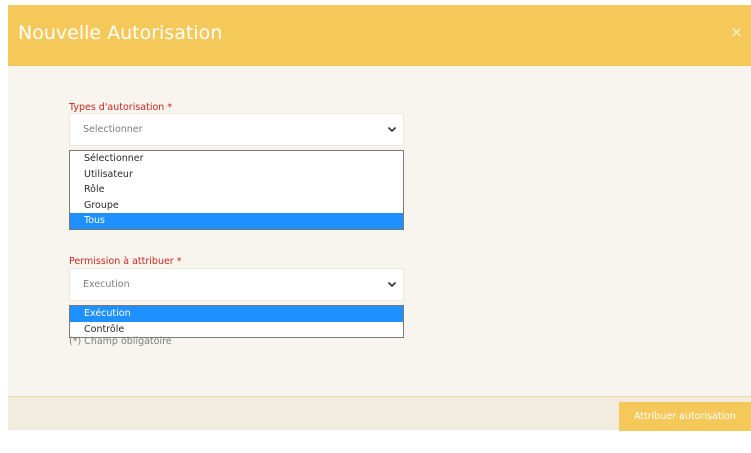  Describe the element at coordinates (125, 261) in the screenshot. I see `permission-label: Permission à attribuer *` at that location.